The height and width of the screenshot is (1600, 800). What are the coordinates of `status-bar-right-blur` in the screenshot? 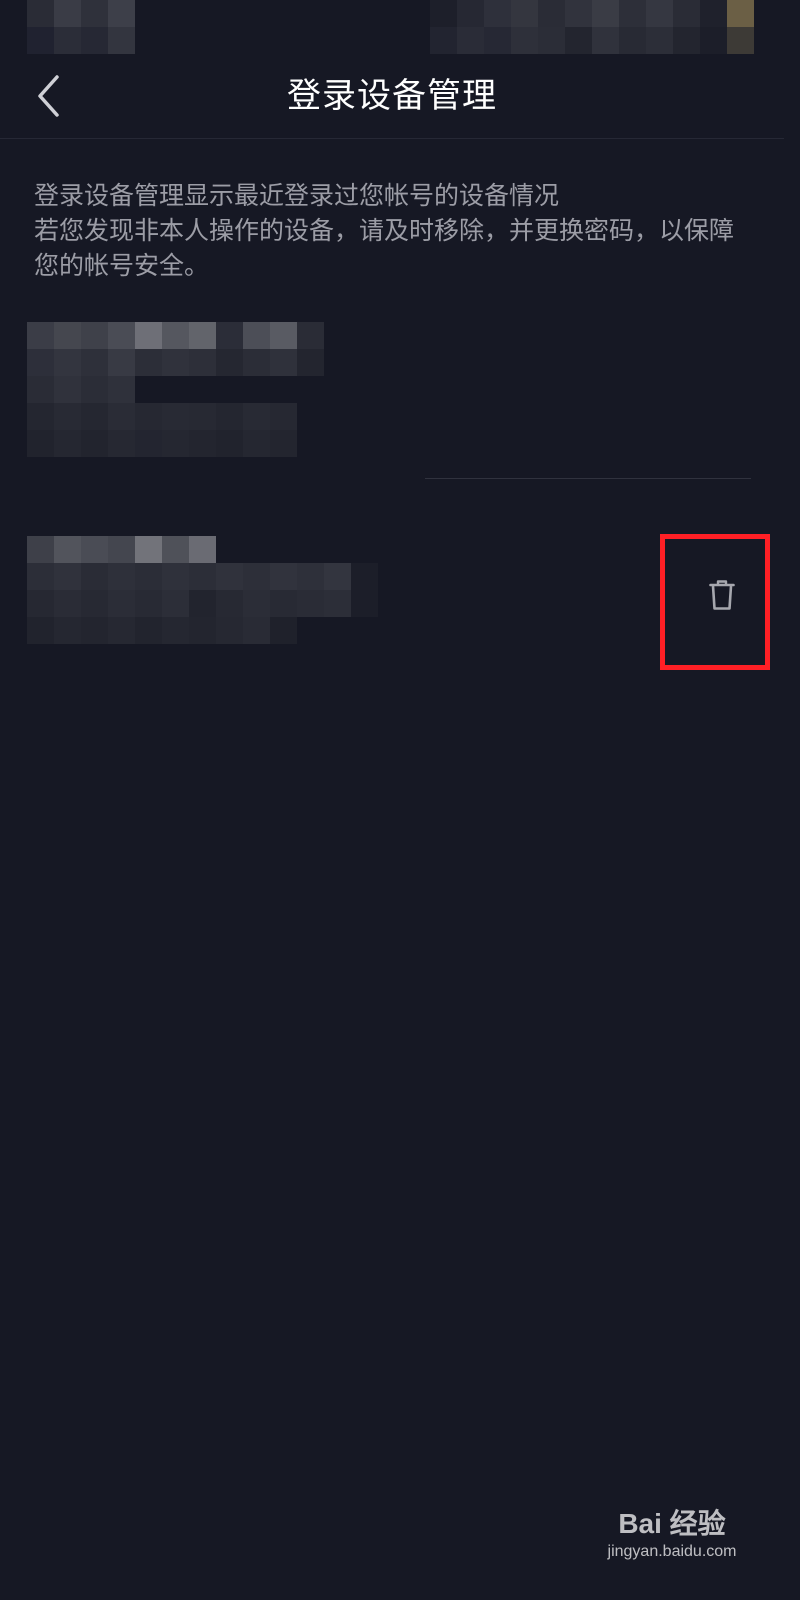 It's located at (592, 27).